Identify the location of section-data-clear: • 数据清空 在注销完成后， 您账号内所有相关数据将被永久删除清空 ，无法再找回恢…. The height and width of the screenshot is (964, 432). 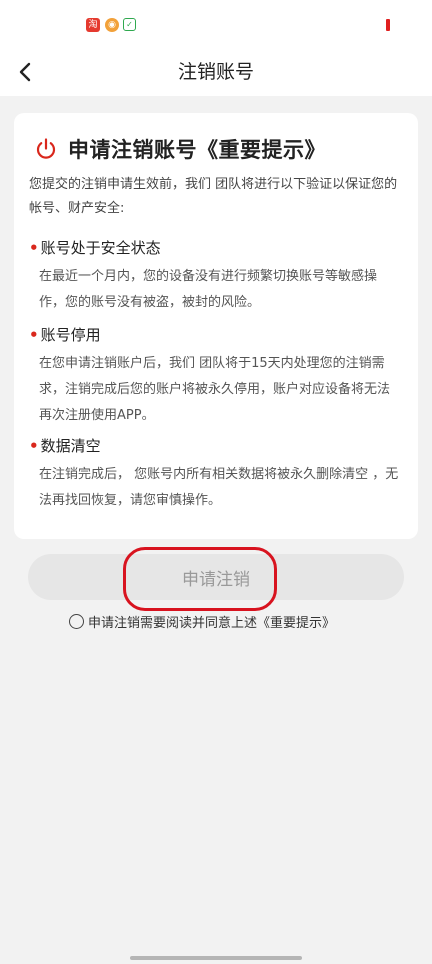
(218, 474).